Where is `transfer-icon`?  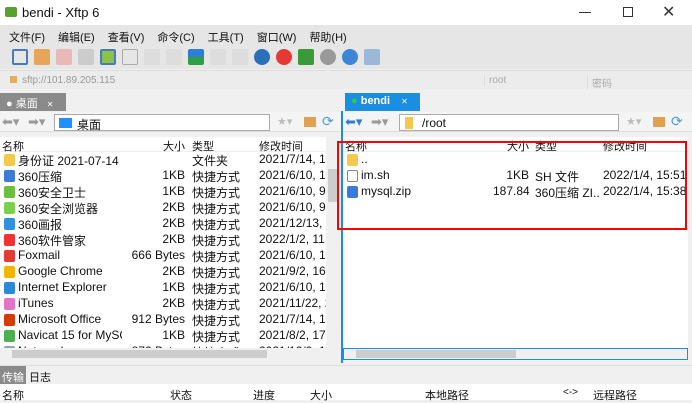
transfer-icon is located at coordinates (196, 57).